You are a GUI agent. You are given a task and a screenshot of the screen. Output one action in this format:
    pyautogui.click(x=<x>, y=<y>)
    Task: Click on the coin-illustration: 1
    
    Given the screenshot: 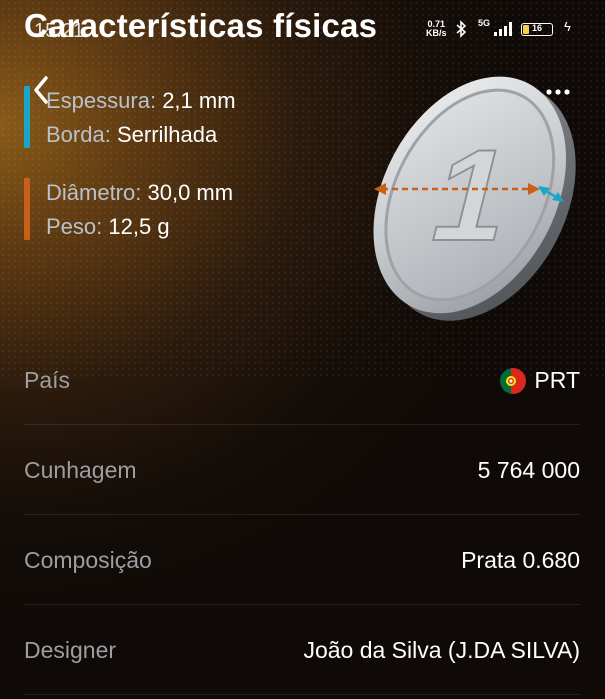 What is the action you would take?
    pyautogui.click(x=474, y=198)
    